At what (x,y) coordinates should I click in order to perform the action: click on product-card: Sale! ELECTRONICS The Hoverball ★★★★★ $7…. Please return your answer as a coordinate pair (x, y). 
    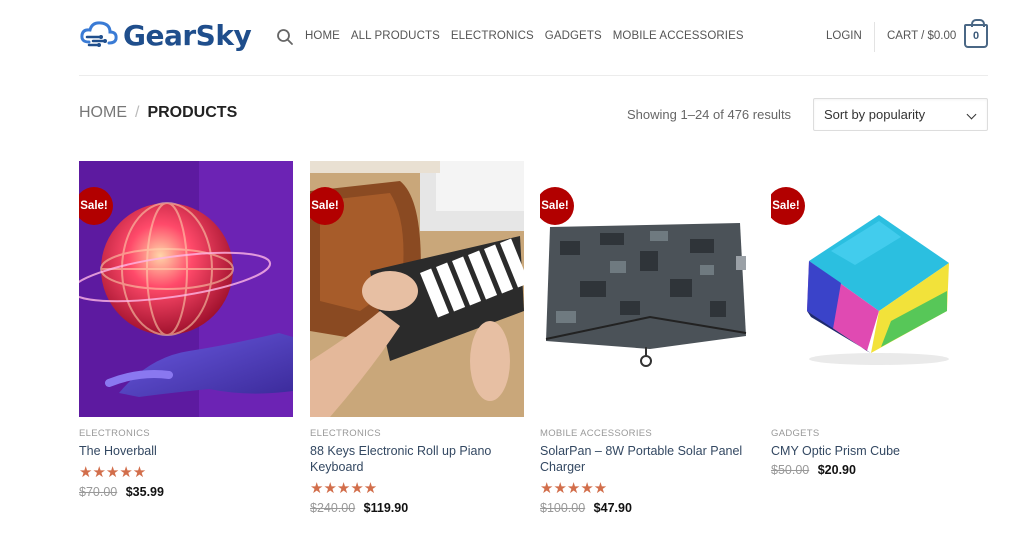
    Looking at the image, I should click on (186, 330).